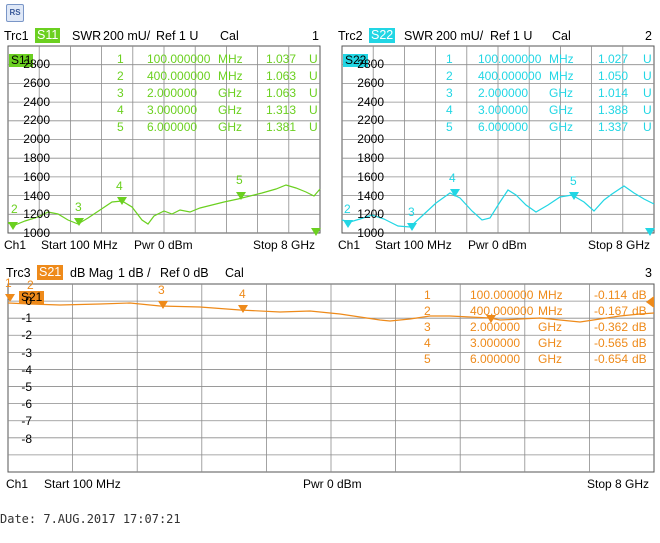 Image resolution: width=660 pixels, height=543 pixels. Describe the element at coordinates (427, 311) in the screenshot. I see `marker-num: 2` at that location.